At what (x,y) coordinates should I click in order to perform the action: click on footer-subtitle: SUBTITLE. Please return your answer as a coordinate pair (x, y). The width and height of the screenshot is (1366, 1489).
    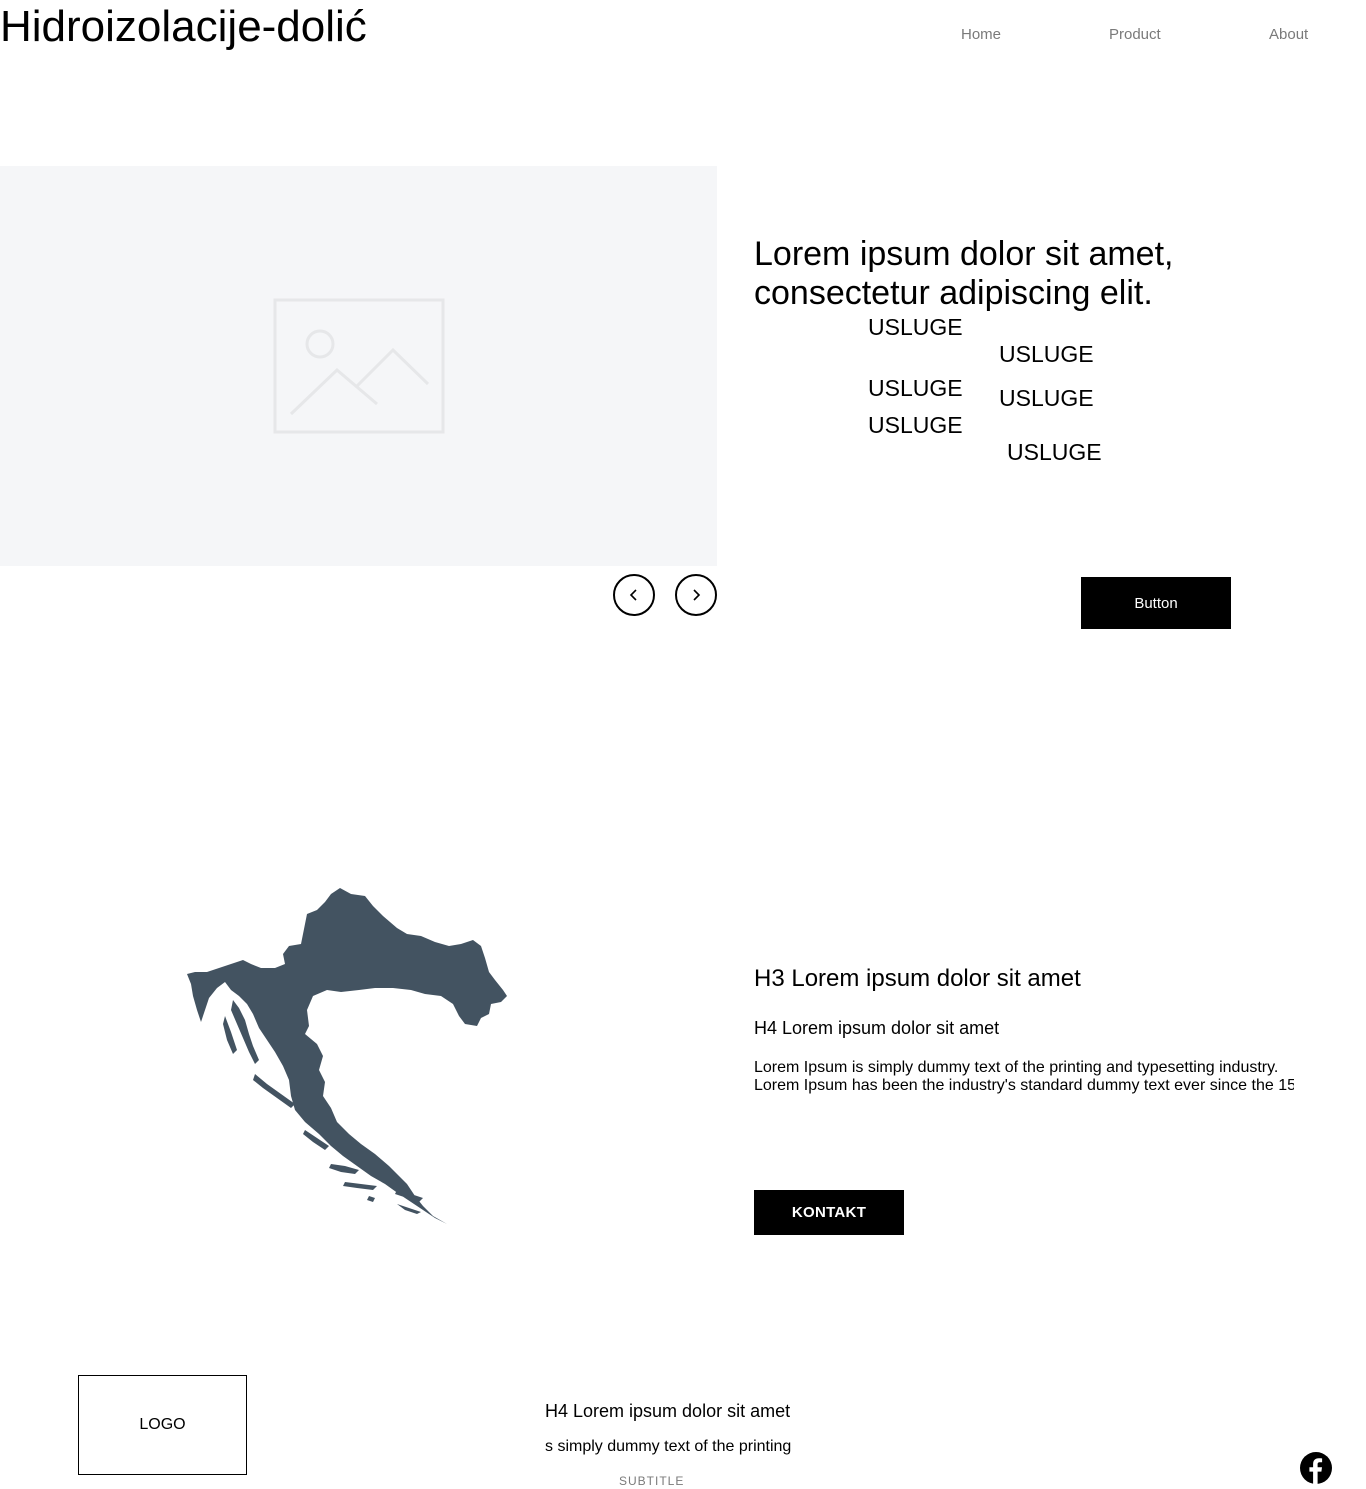
    Looking at the image, I should click on (652, 1481).